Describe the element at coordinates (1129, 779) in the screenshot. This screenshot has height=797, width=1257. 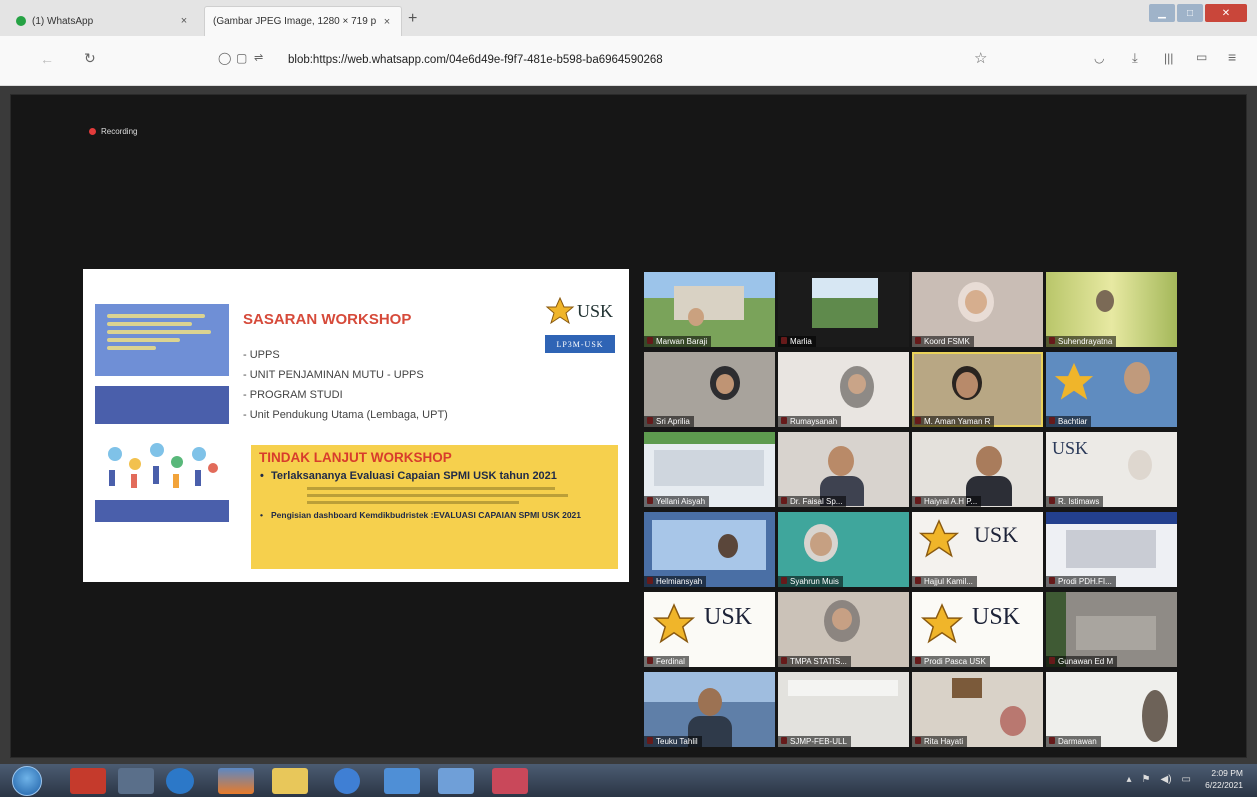
I see `show-hidden-icons-icon: ▴` at that location.